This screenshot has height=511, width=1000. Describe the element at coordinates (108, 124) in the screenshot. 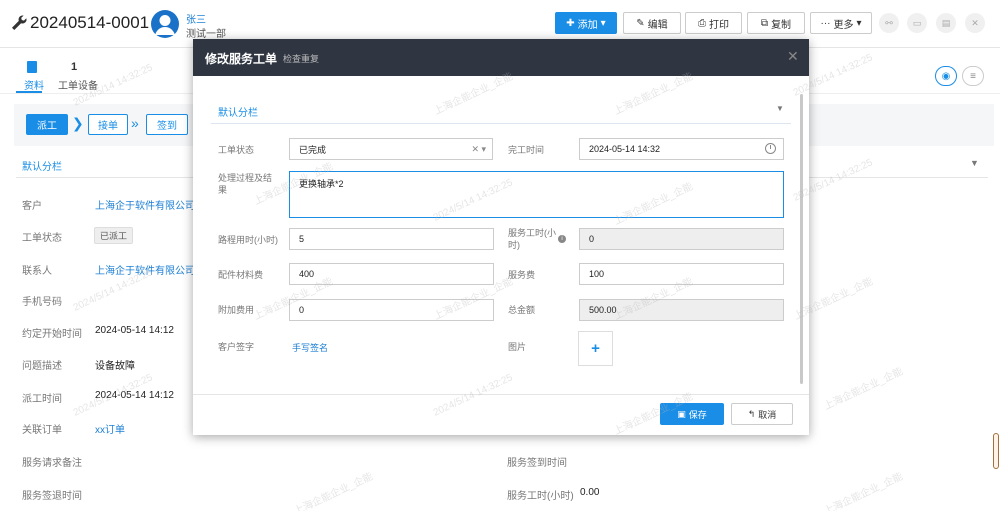

I see `step-accept: 接单` at that location.